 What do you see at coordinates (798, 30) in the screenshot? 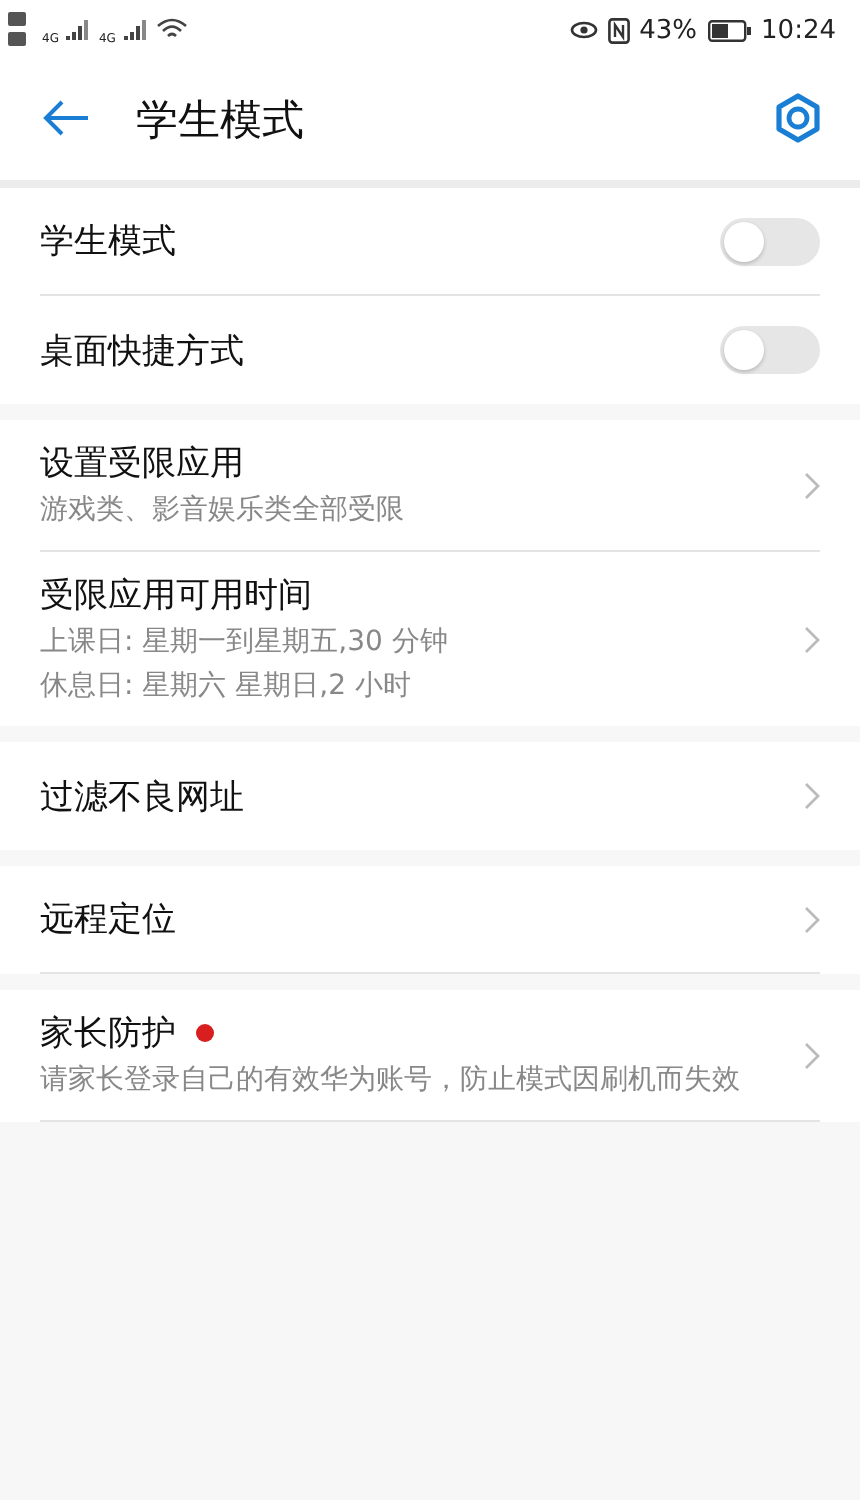
I see `clock-time: 10:24` at bounding box center [798, 30].